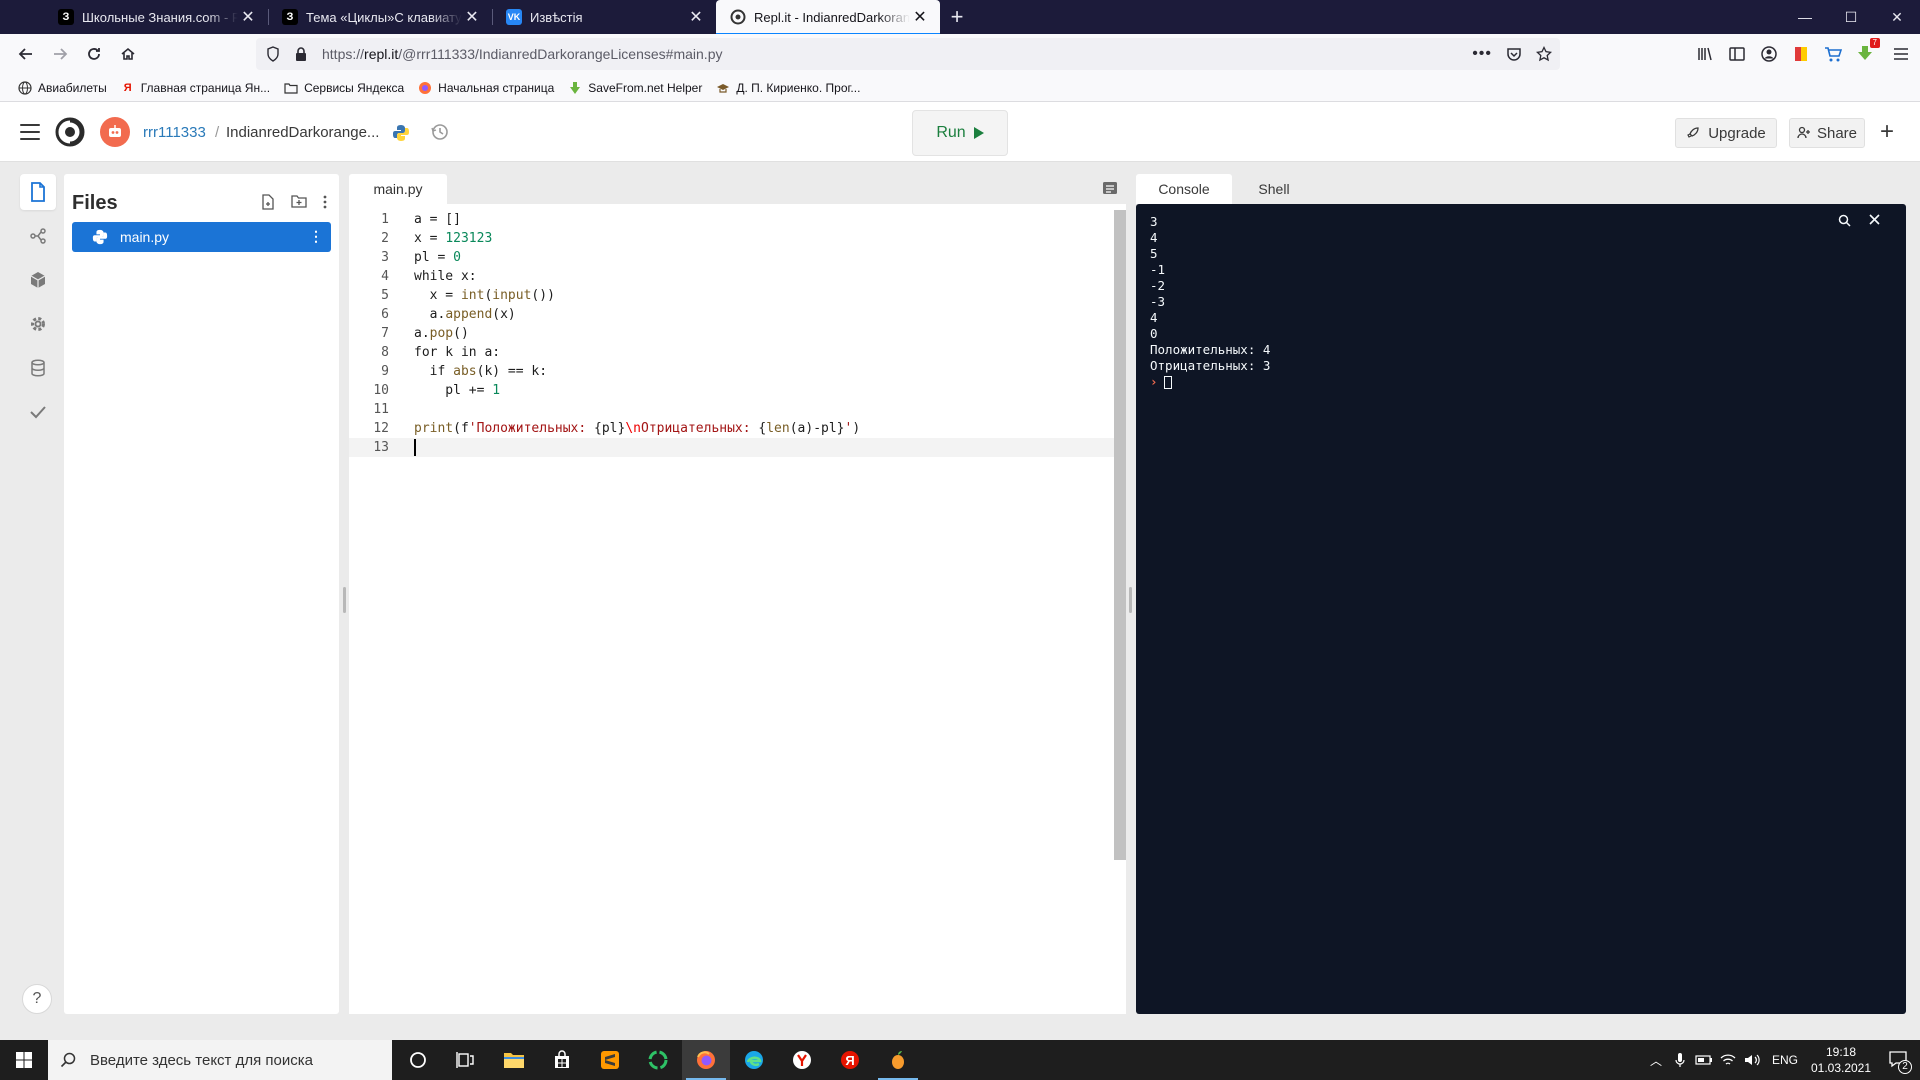  What do you see at coordinates (604, 17) in the screenshot?
I see `browser-tab-izvestia: VK Извѣстія ✕` at bounding box center [604, 17].